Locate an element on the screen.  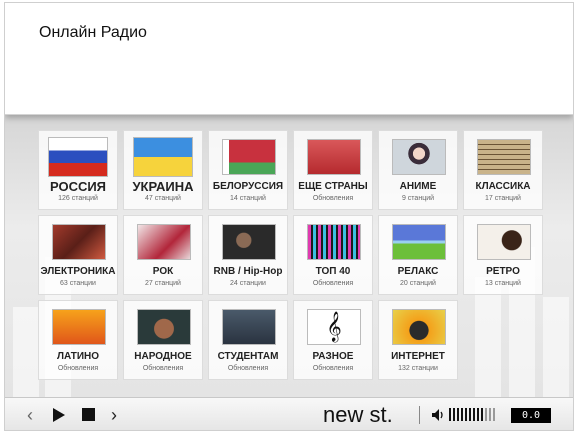
treble-clef-icon: 𝄞 is located at coordinates (334, 327).